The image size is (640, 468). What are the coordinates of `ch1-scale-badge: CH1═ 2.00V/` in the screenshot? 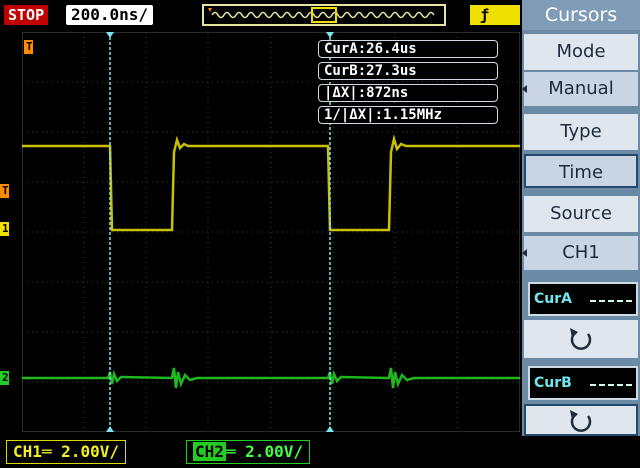 It's located at (66, 452).